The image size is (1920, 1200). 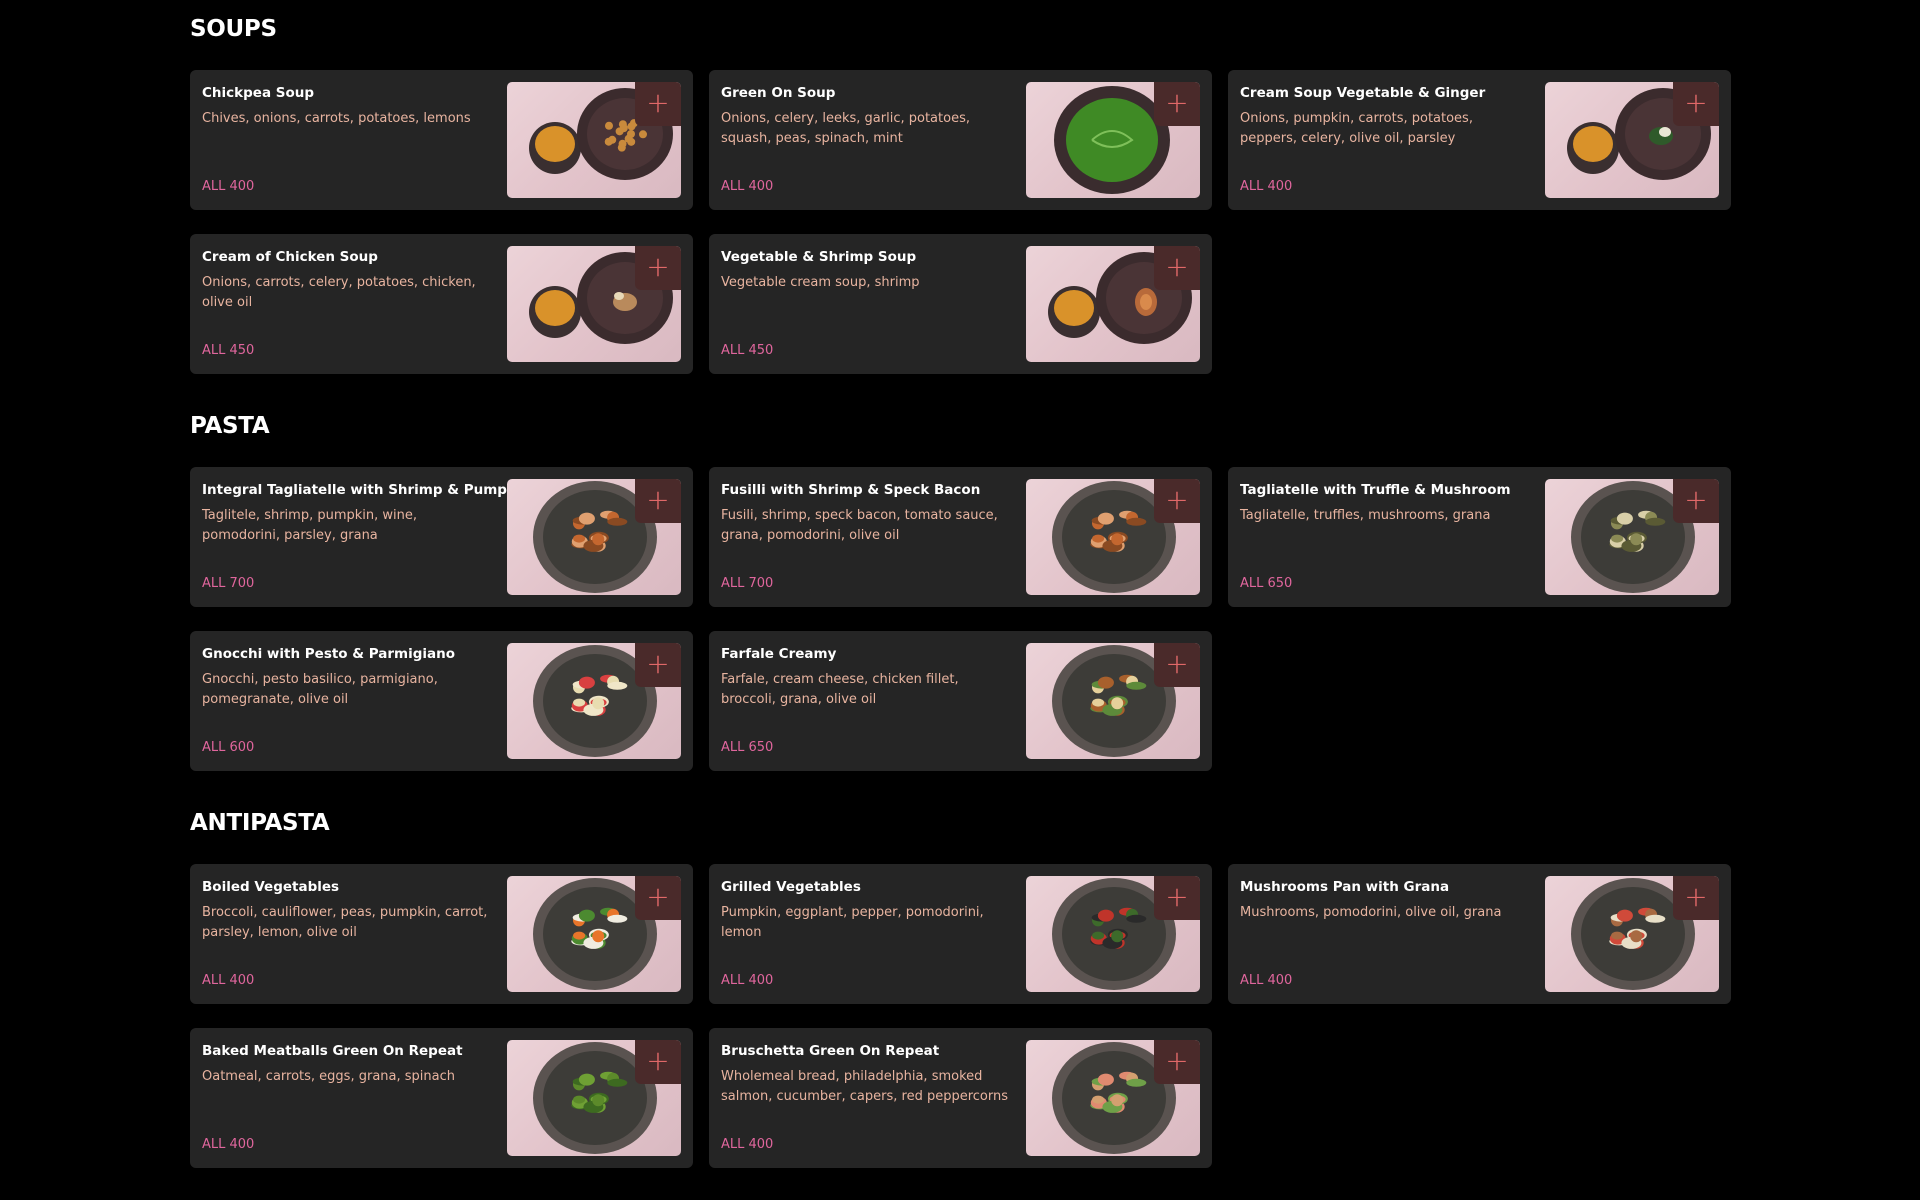 What do you see at coordinates (290, 257) in the screenshot?
I see `item-name: Cream of Chicken Soup` at bounding box center [290, 257].